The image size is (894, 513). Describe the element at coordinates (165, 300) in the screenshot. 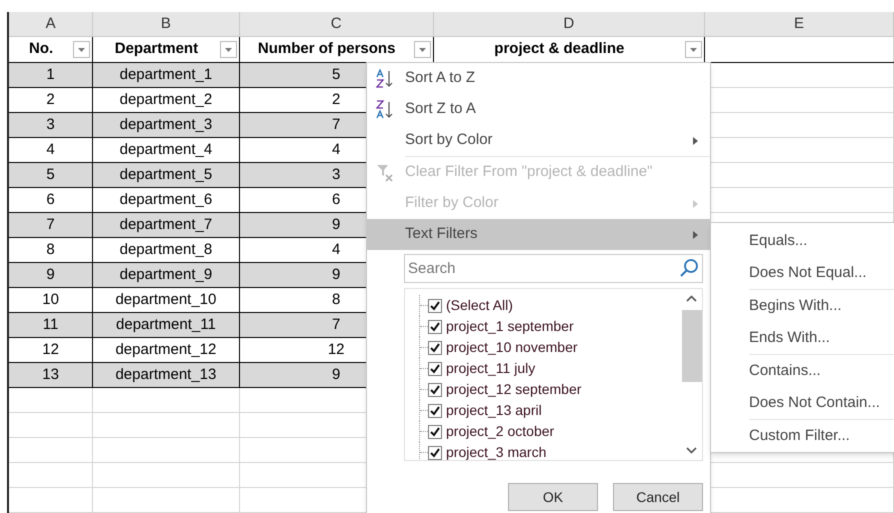

I see `table-cell-text: department_10` at that location.